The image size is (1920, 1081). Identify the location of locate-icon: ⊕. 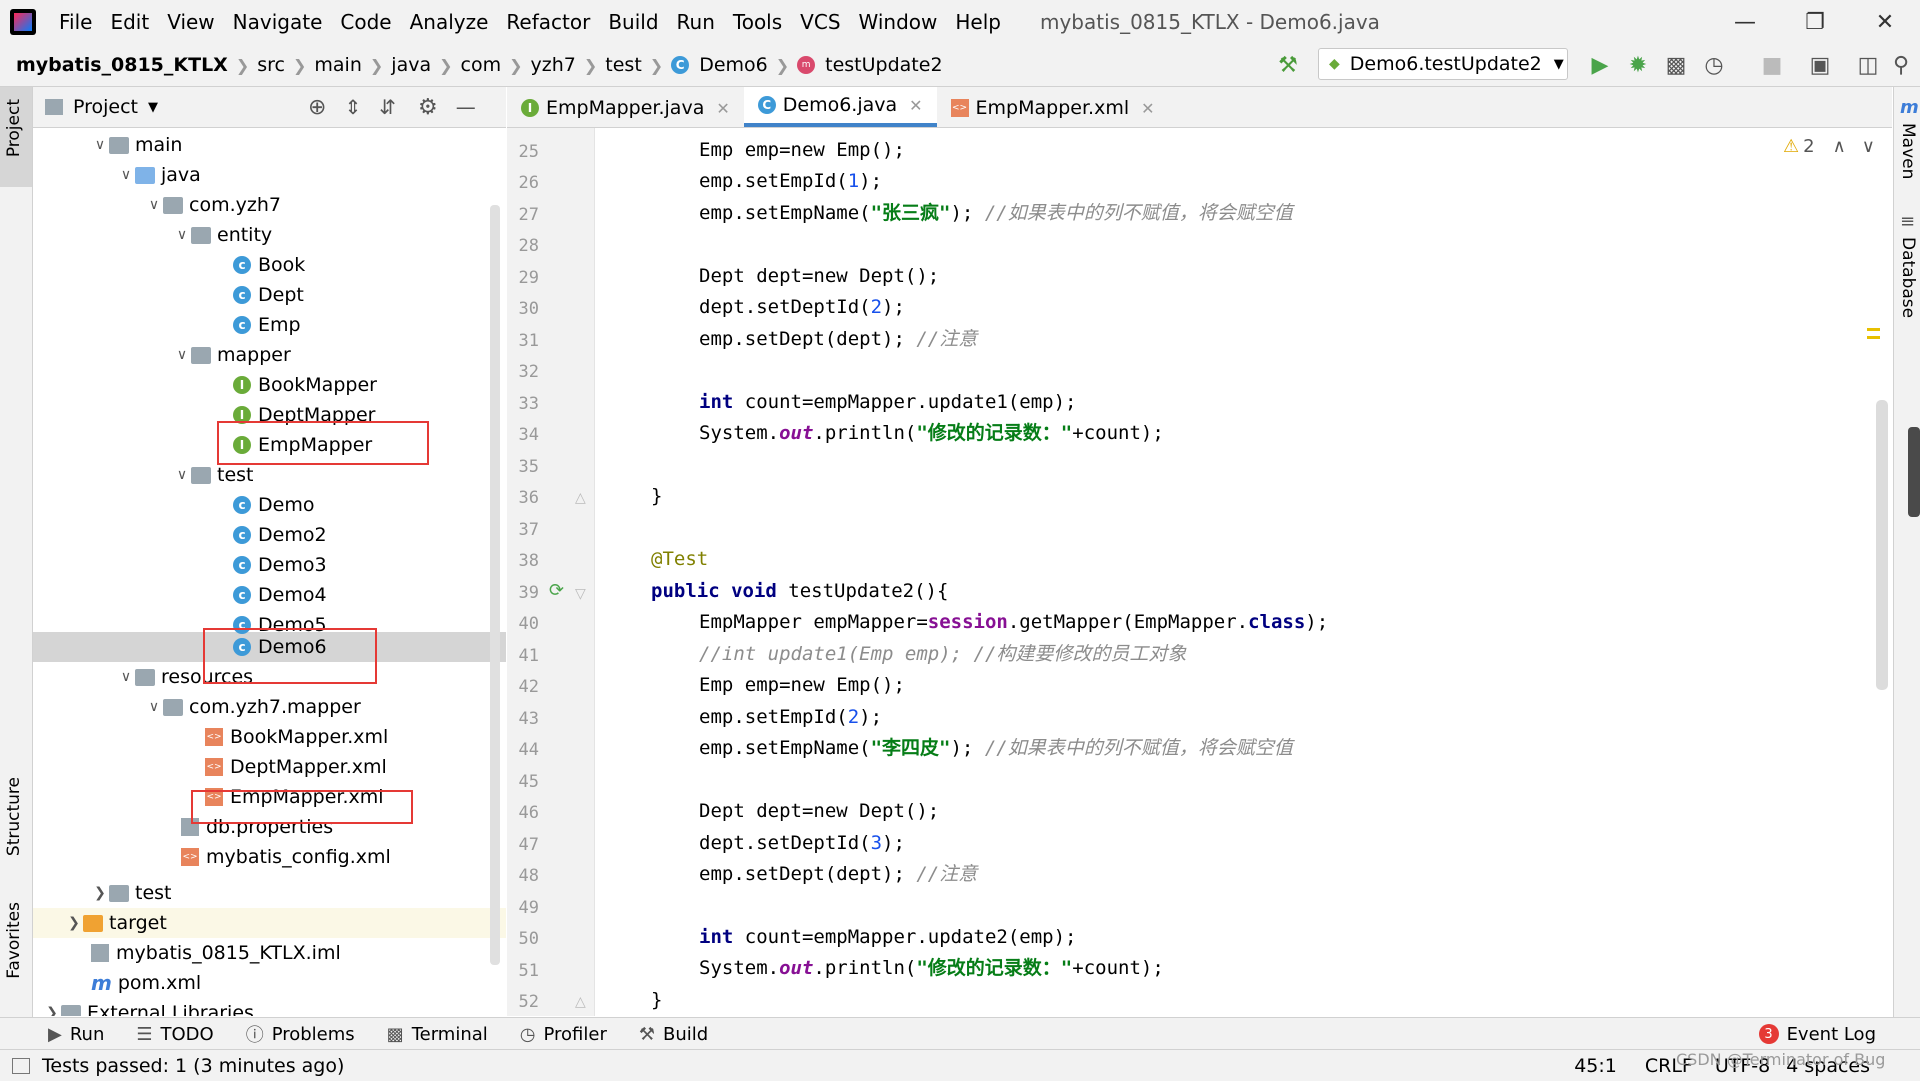
(317, 107).